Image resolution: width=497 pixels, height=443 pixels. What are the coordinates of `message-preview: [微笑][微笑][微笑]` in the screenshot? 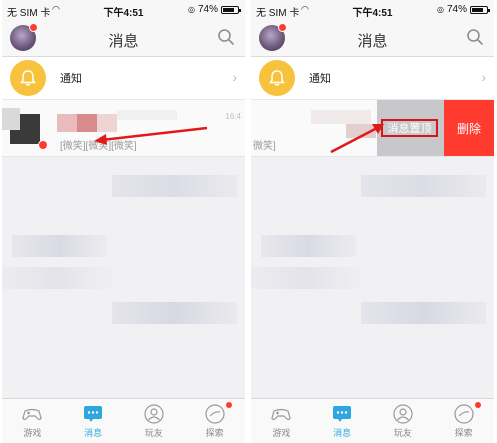 It's located at (98, 146).